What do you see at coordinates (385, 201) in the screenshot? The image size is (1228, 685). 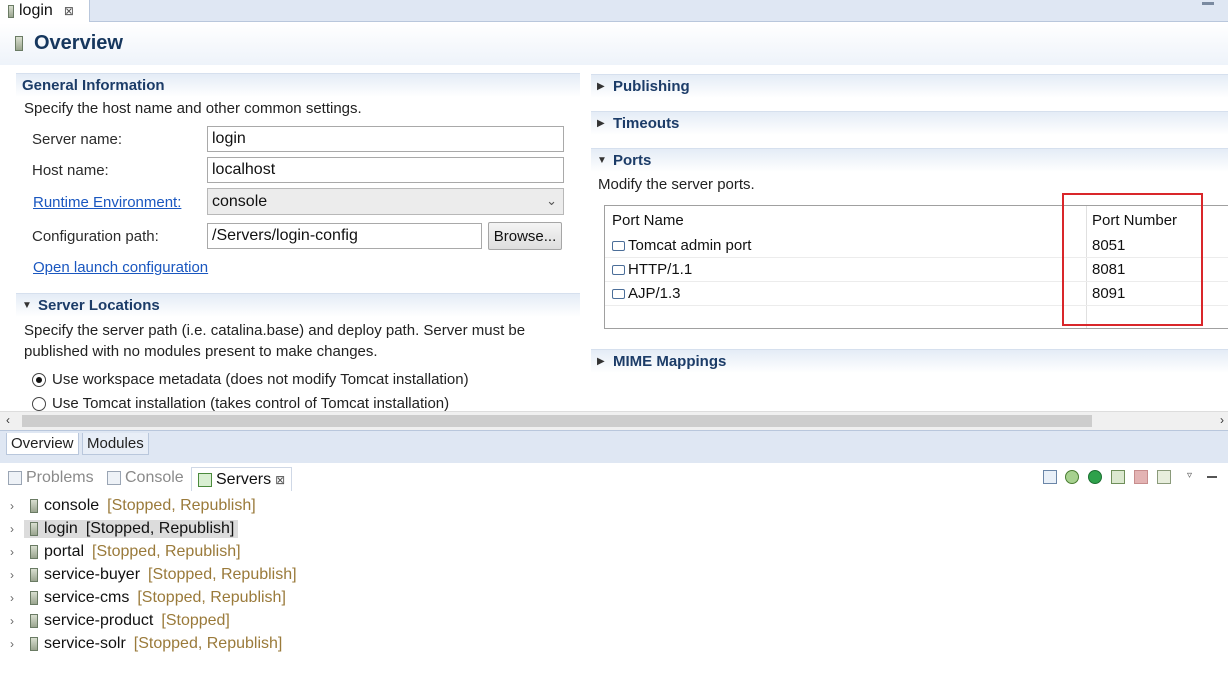 I see `runtime-environment-select: console ⌄` at bounding box center [385, 201].